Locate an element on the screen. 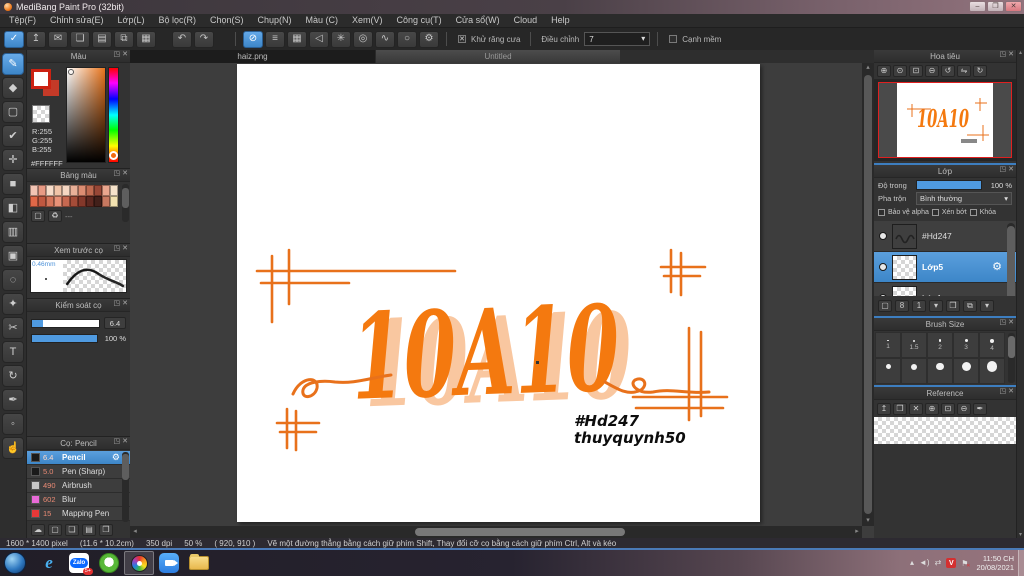 The width and height of the screenshot is (1024, 576). add-brush-menu-button: ❏ is located at coordinates (72, 530).